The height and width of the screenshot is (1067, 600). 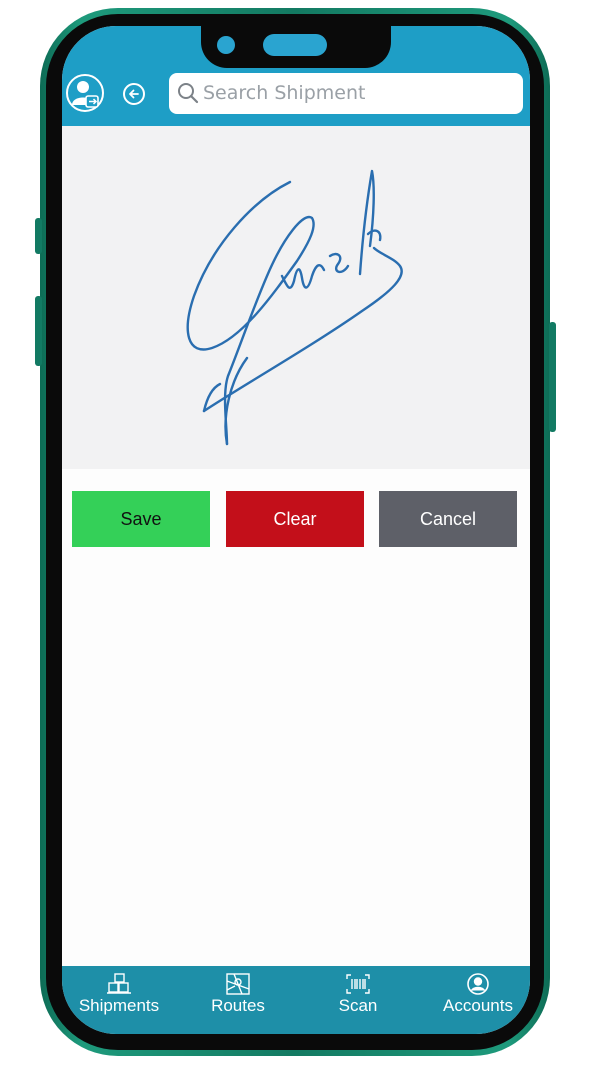 I want to click on search-input: Search Shipment, so click(x=284, y=93).